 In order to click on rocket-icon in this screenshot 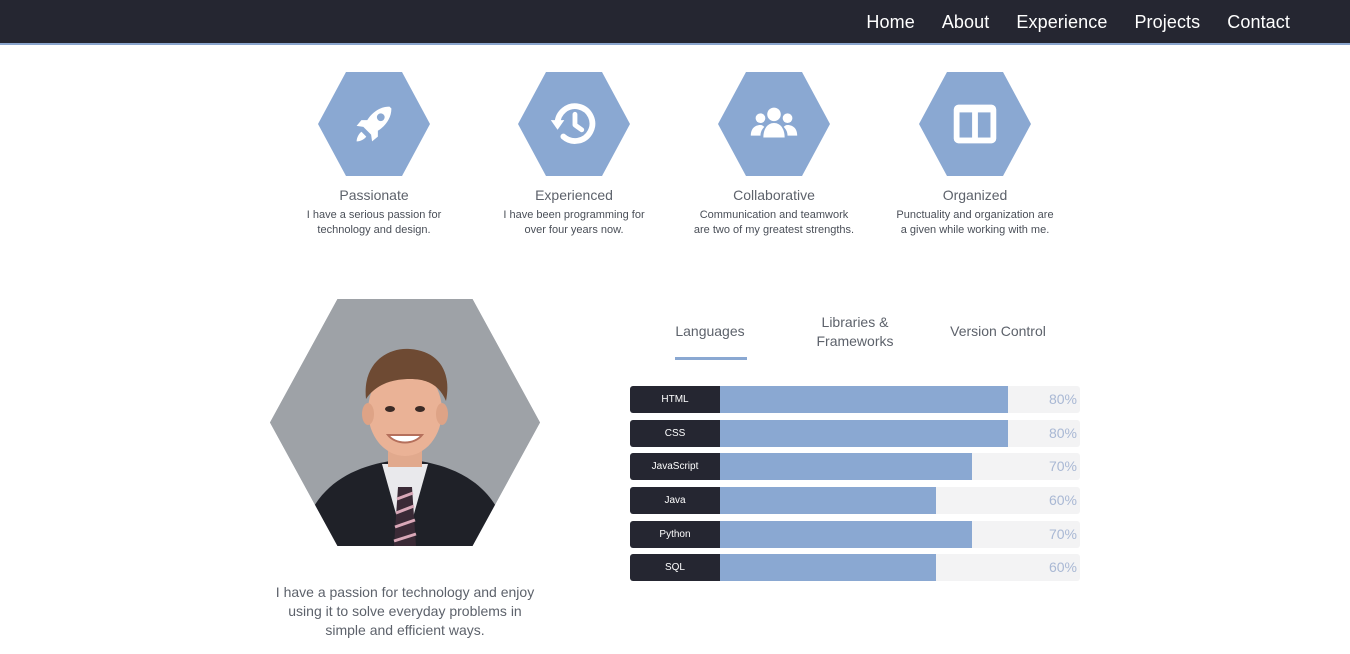, I will do `click(374, 124)`.